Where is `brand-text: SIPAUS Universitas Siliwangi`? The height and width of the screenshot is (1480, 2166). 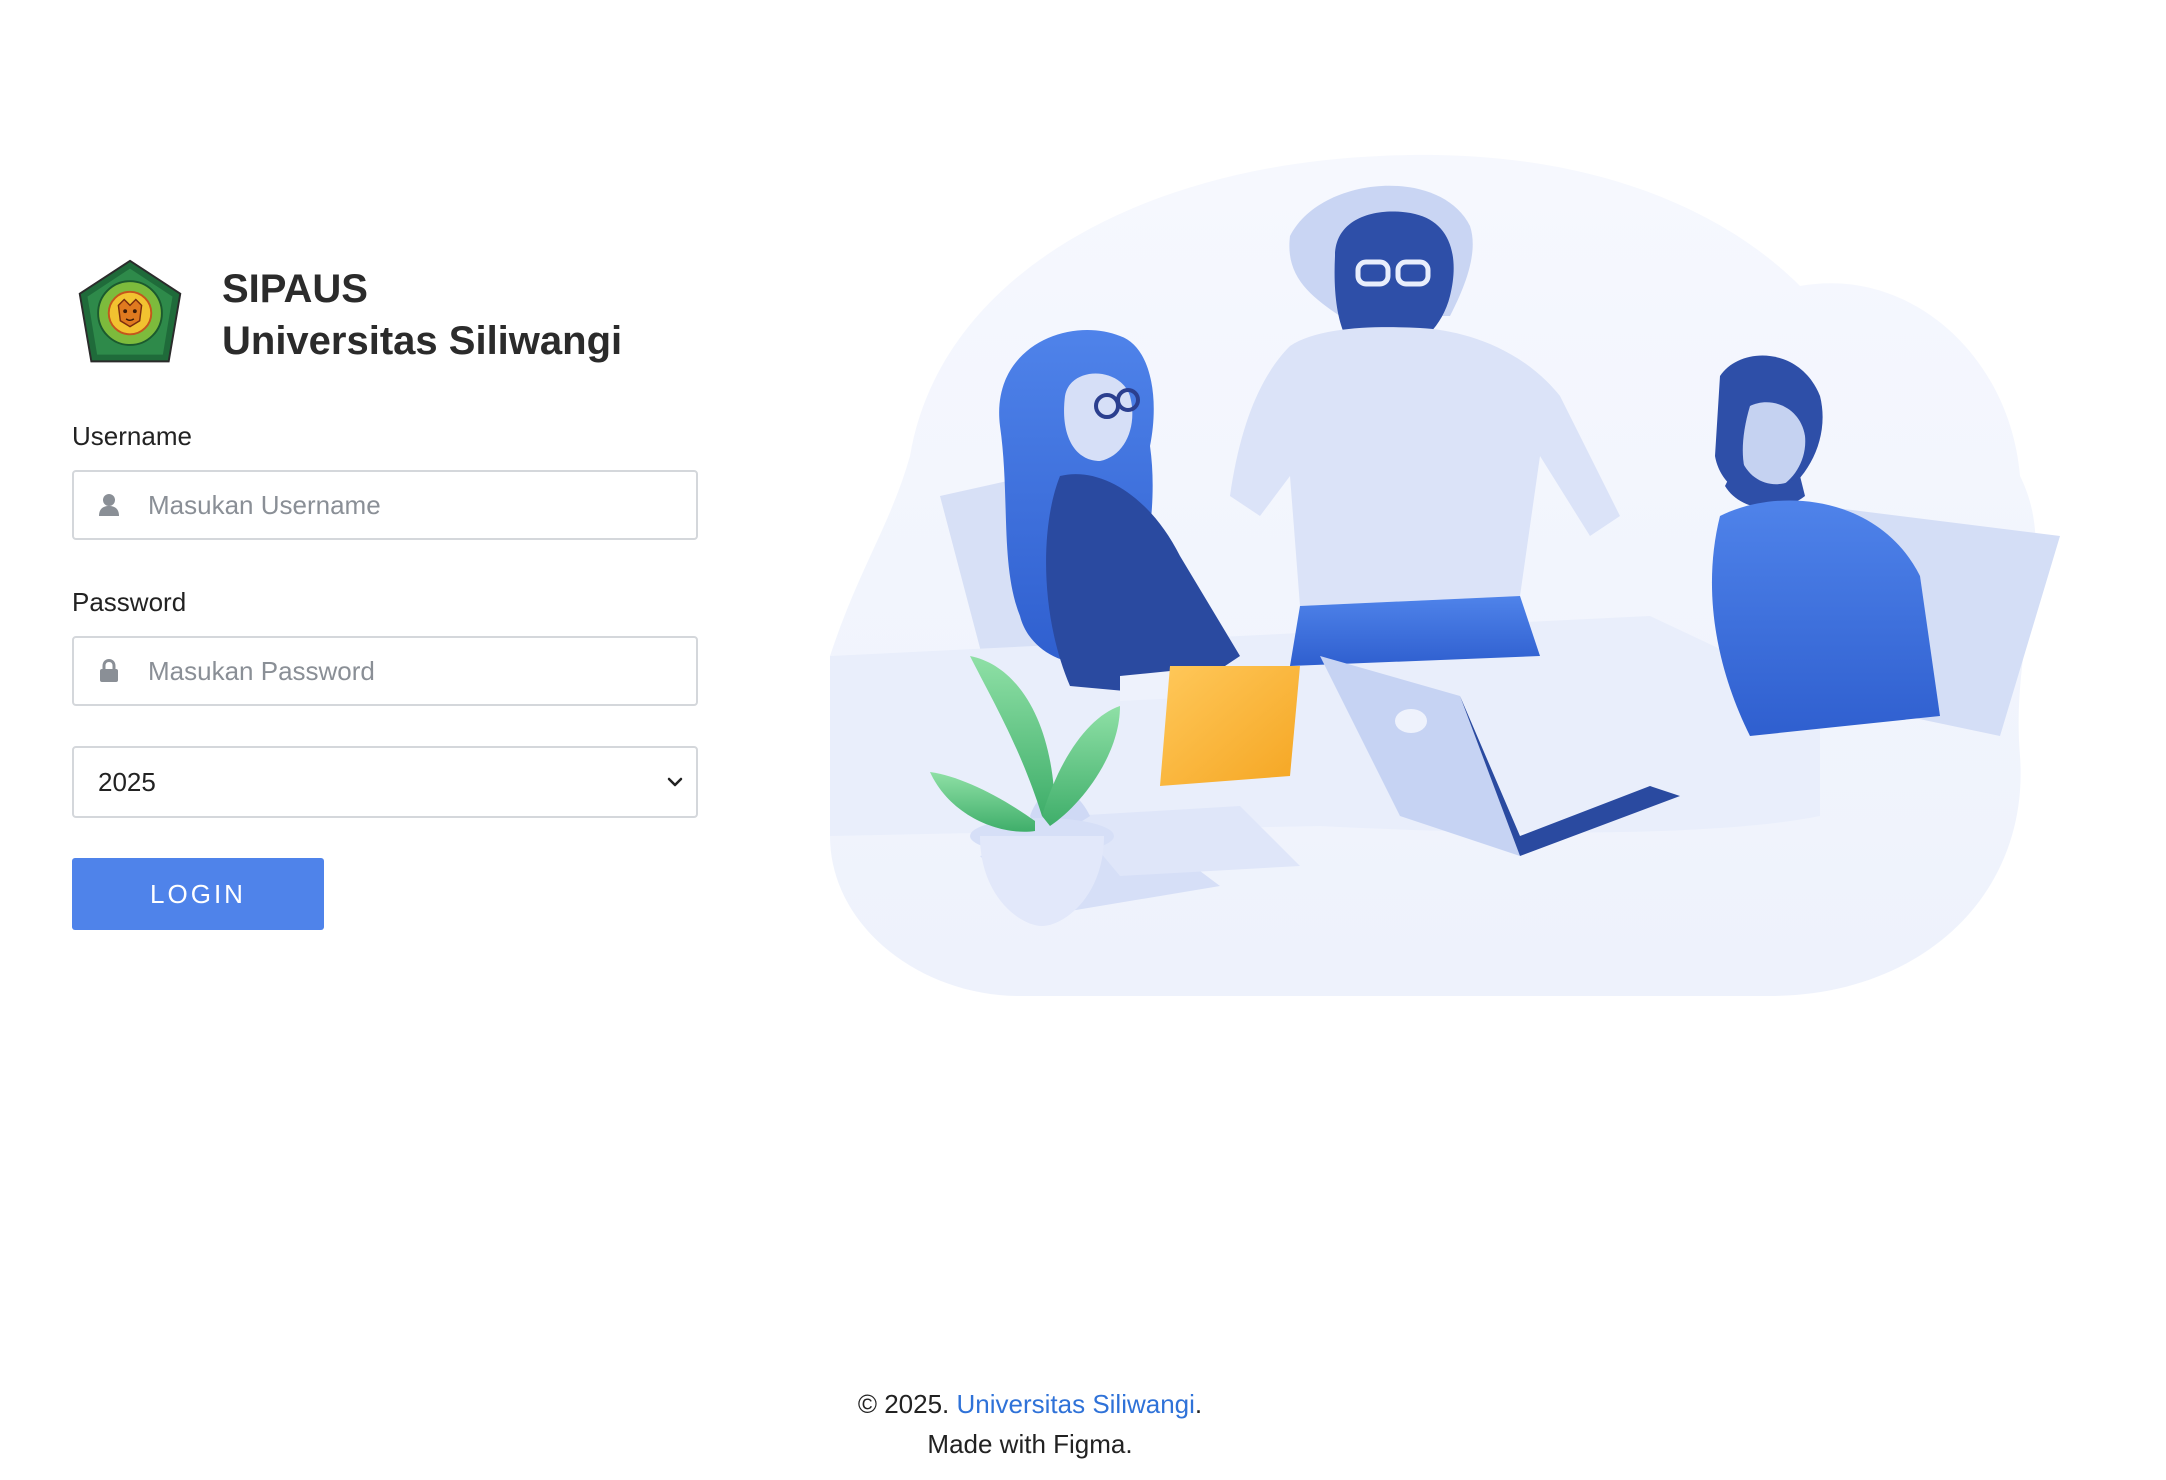
brand-text: SIPAUS Universitas Siliwangi is located at coordinates (422, 315).